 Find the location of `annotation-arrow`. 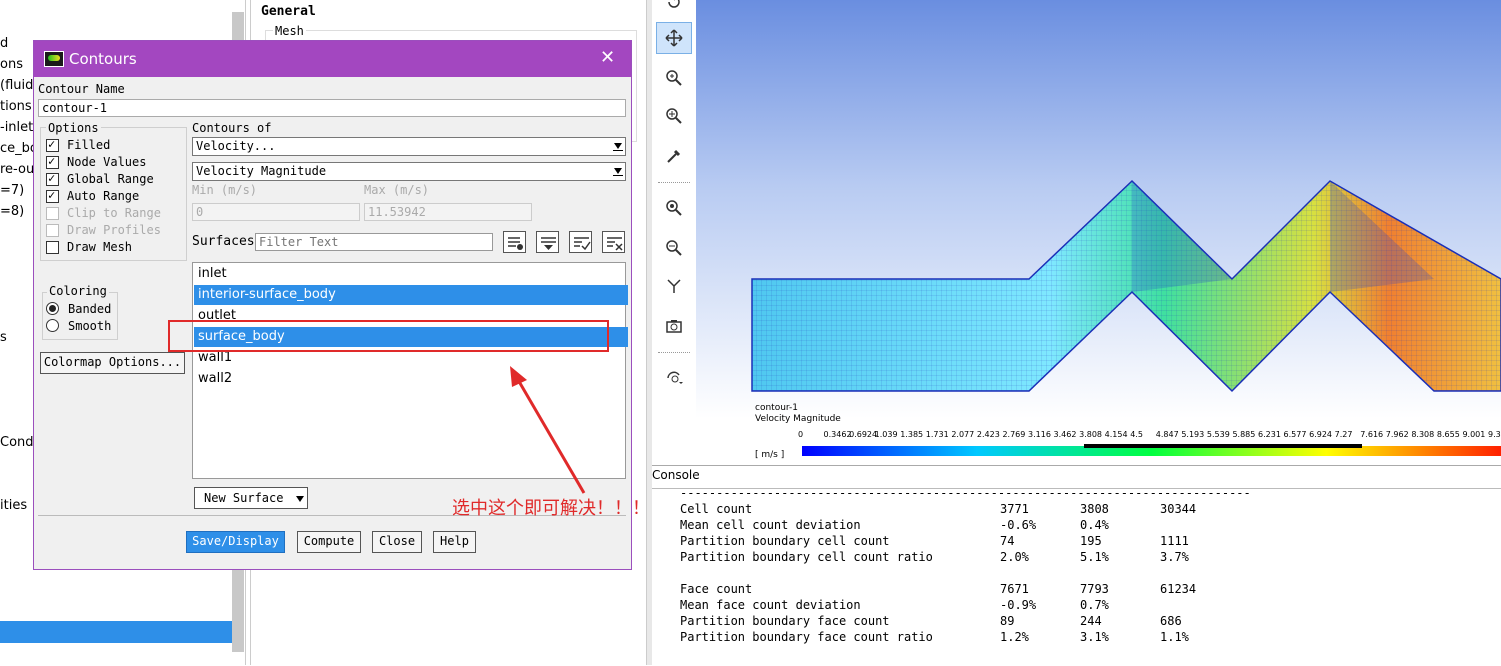

annotation-arrow is located at coordinates (548, 430).